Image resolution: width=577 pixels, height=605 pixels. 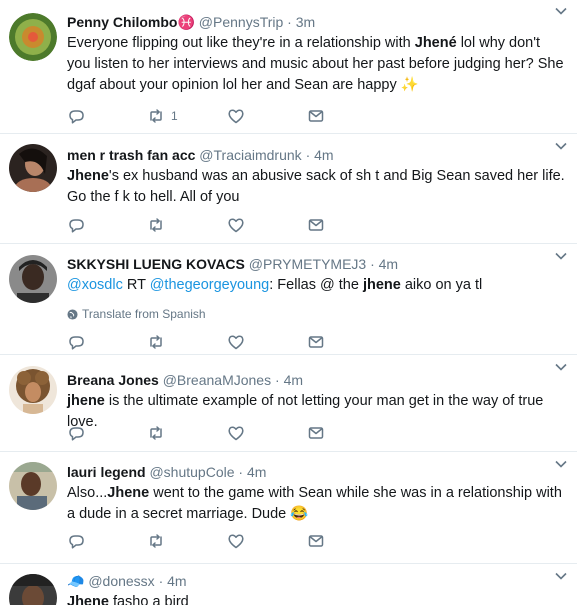 I want to click on tweet-header: Breana Jones @BreanaMJones · 4m, so click(x=317, y=380).